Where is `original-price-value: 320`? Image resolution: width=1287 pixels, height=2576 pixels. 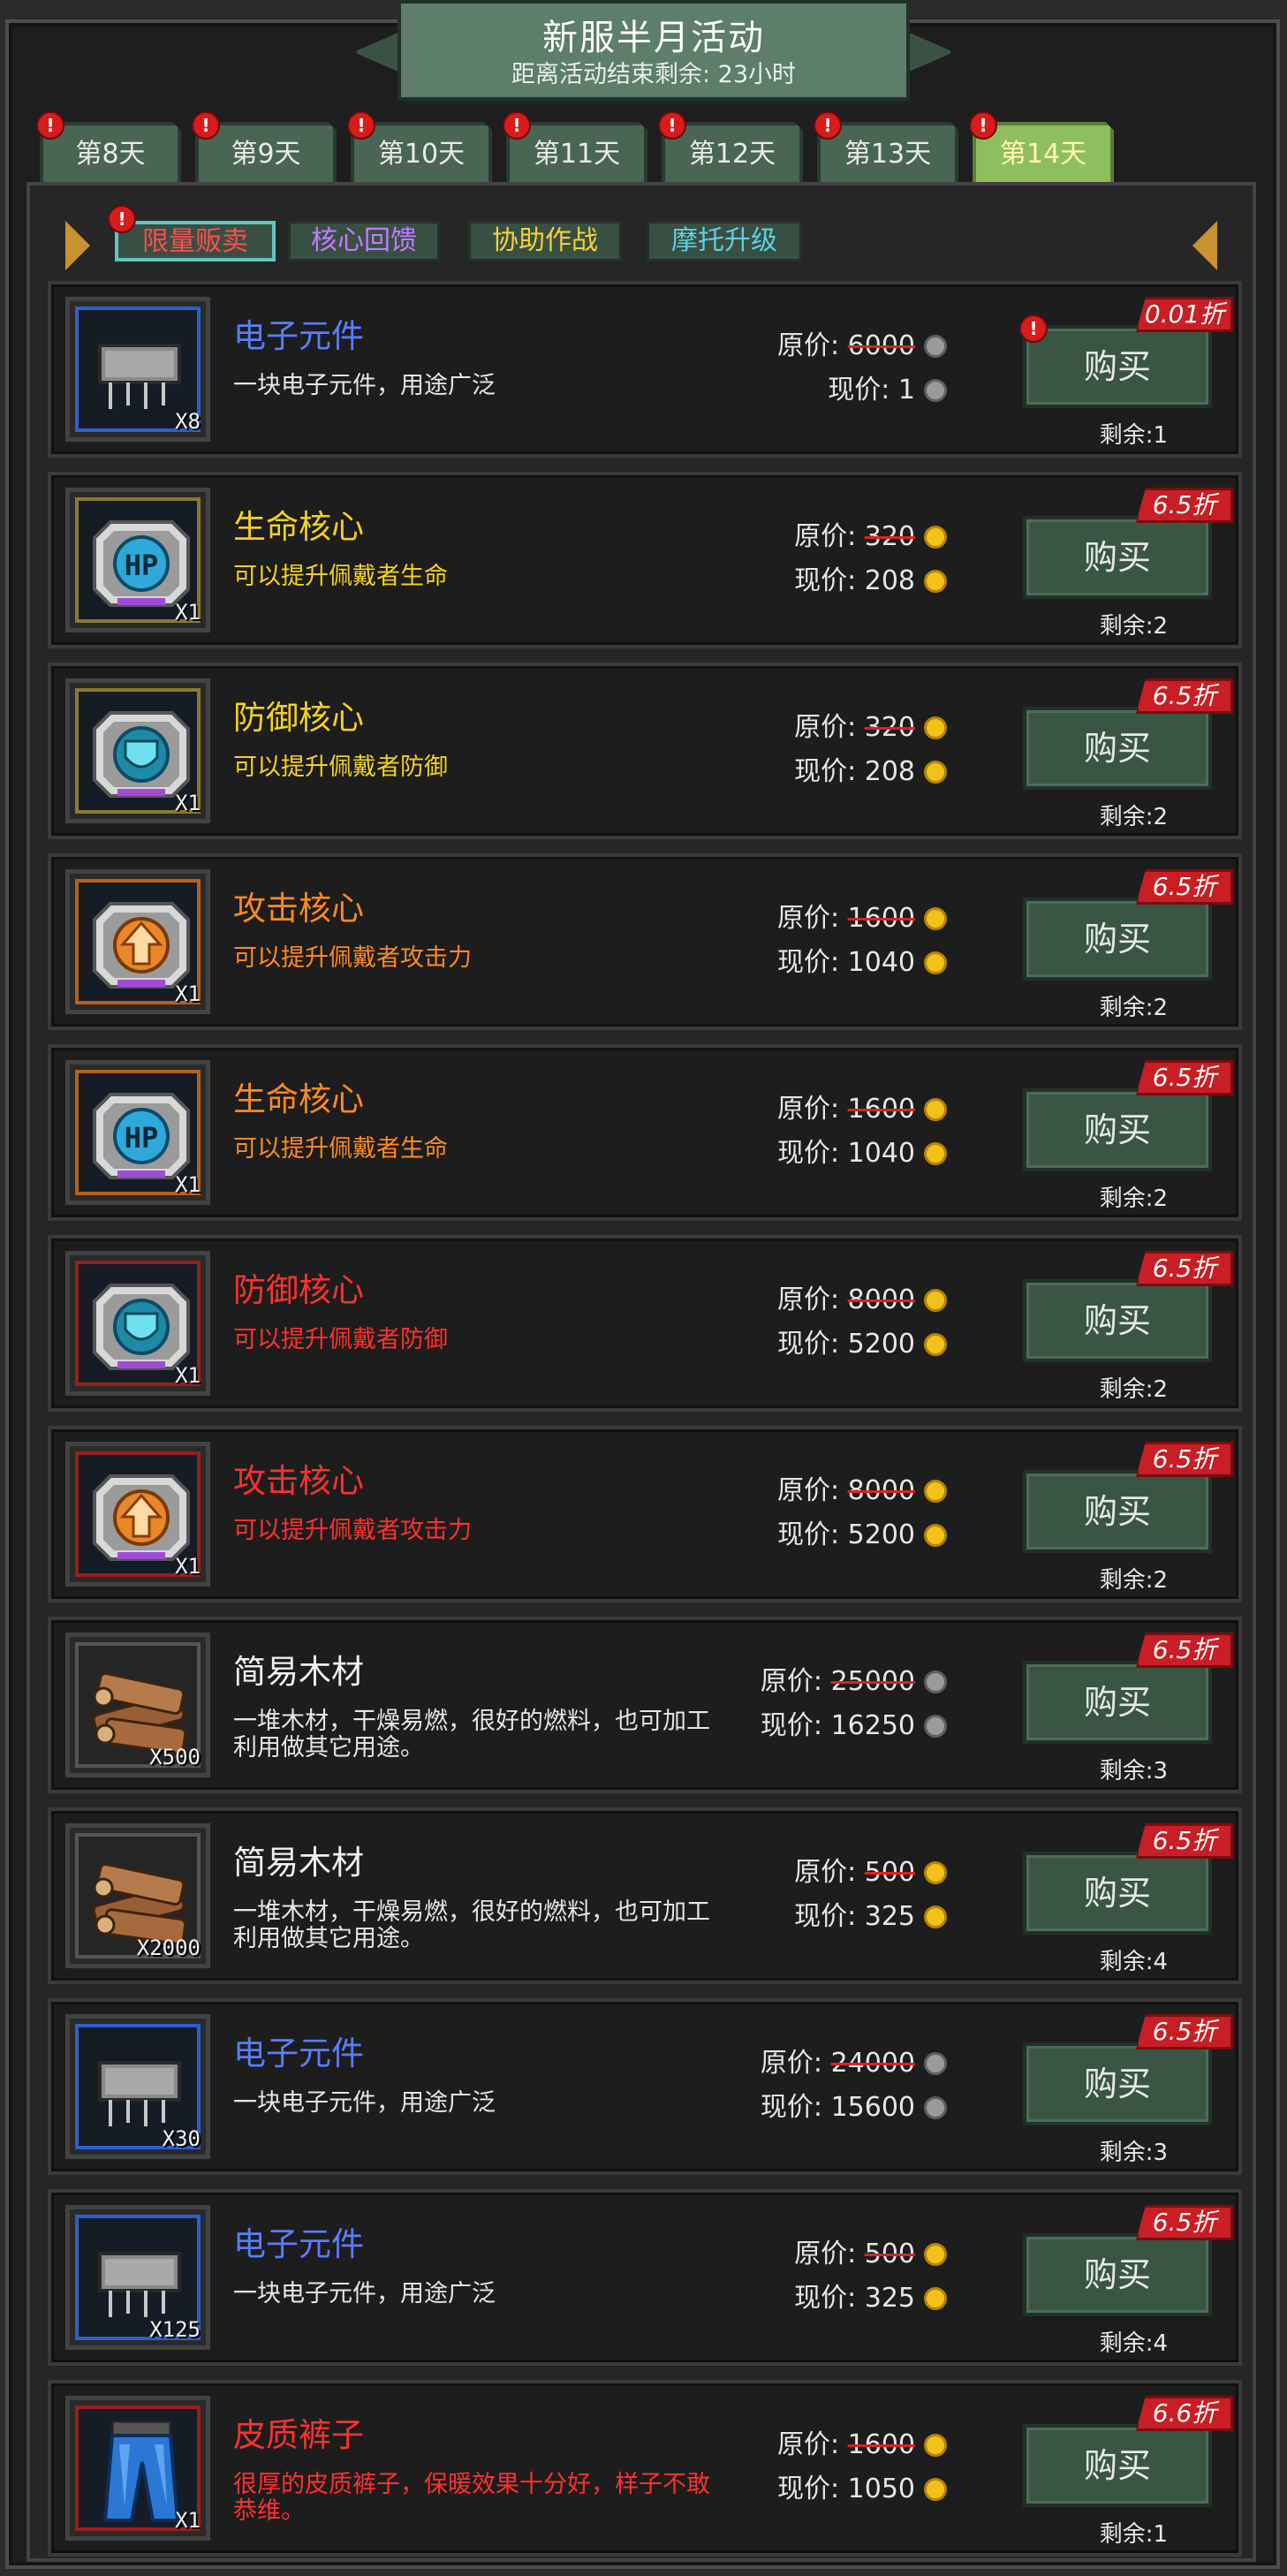
original-price-value: 320 is located at coordinates (889, 728).